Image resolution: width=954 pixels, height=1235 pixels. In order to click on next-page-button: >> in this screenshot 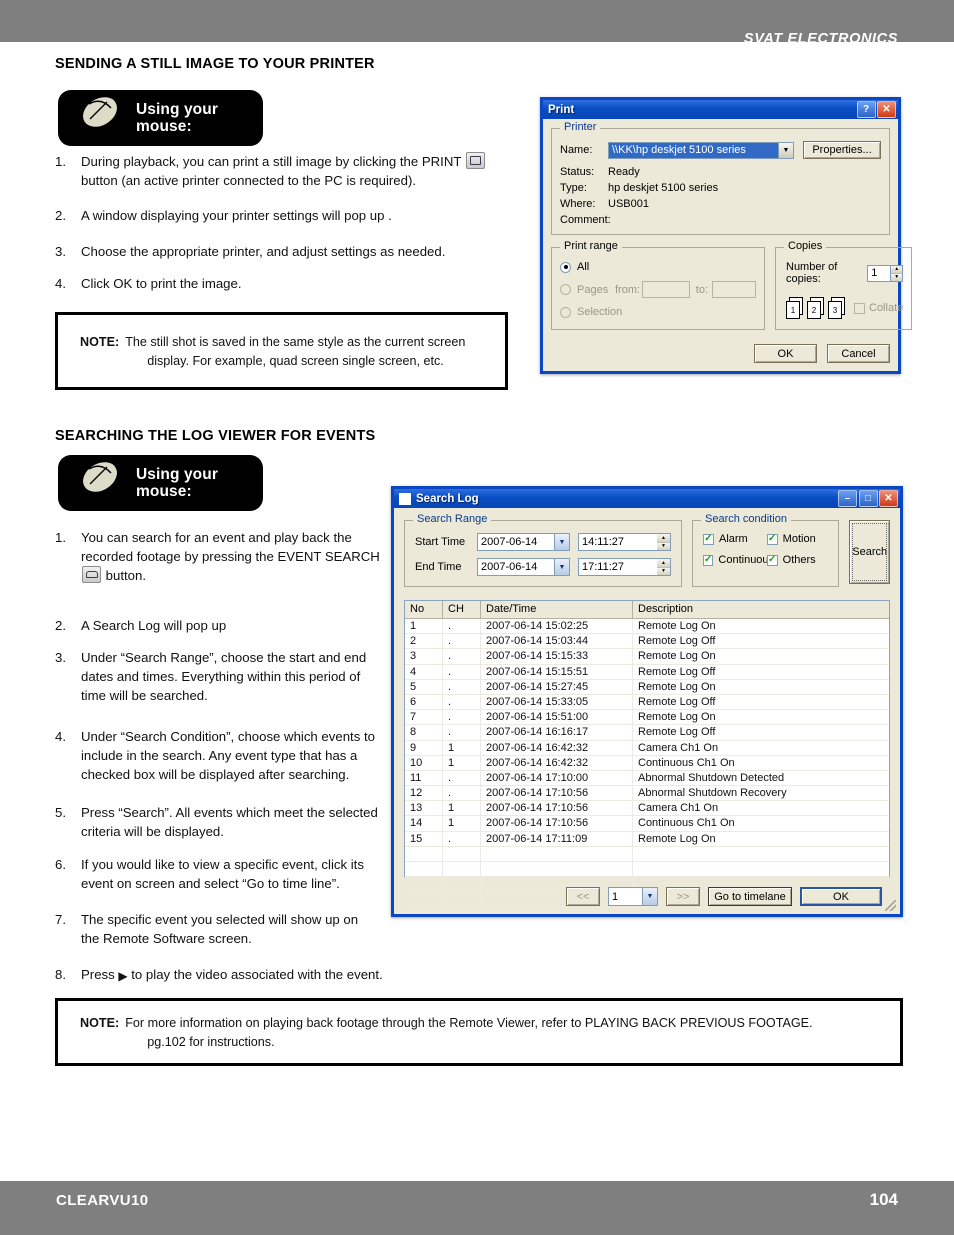, I will do `click(683, 896)`.